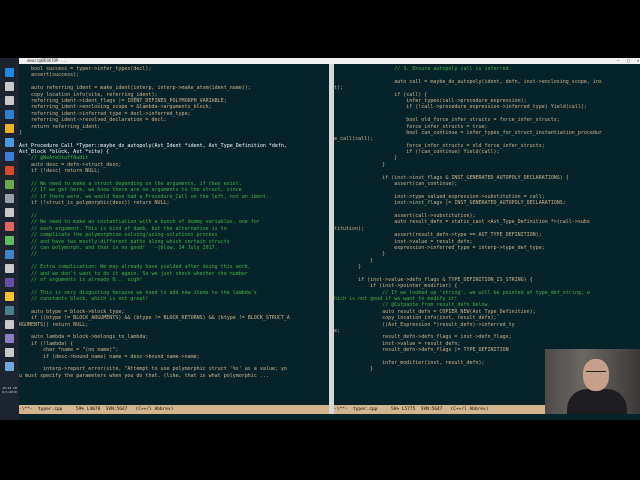 The width and height of the screenshot is (640, 480). Describe the element at coordinates (9, 86) in the screenshot. I see `search-icon` at that location.